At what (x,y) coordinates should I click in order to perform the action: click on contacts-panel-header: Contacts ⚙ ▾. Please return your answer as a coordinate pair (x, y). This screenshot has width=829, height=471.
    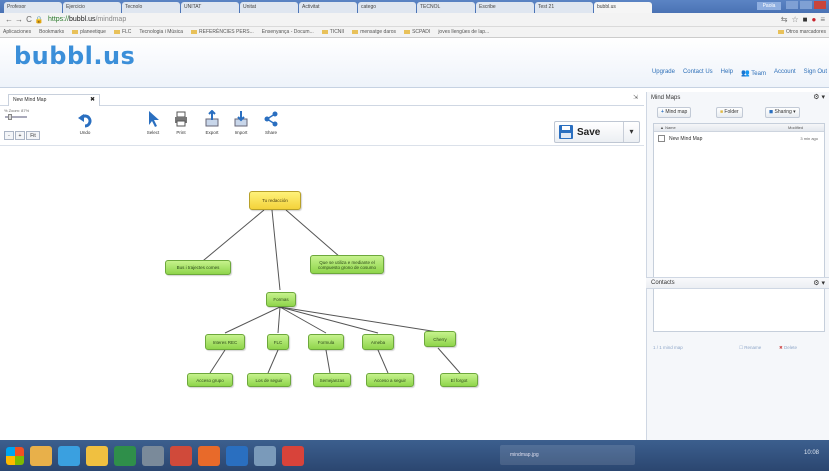
    Looking at the image, I should click on (737, 283).